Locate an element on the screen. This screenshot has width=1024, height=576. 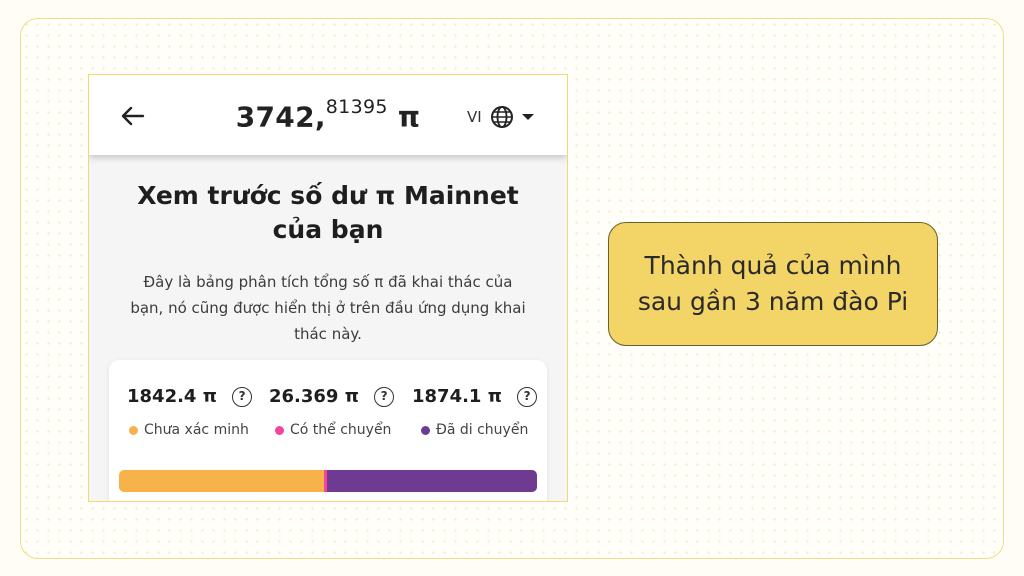
legend-unverified: Chưa xác minh is located at coordinates (189, 430).